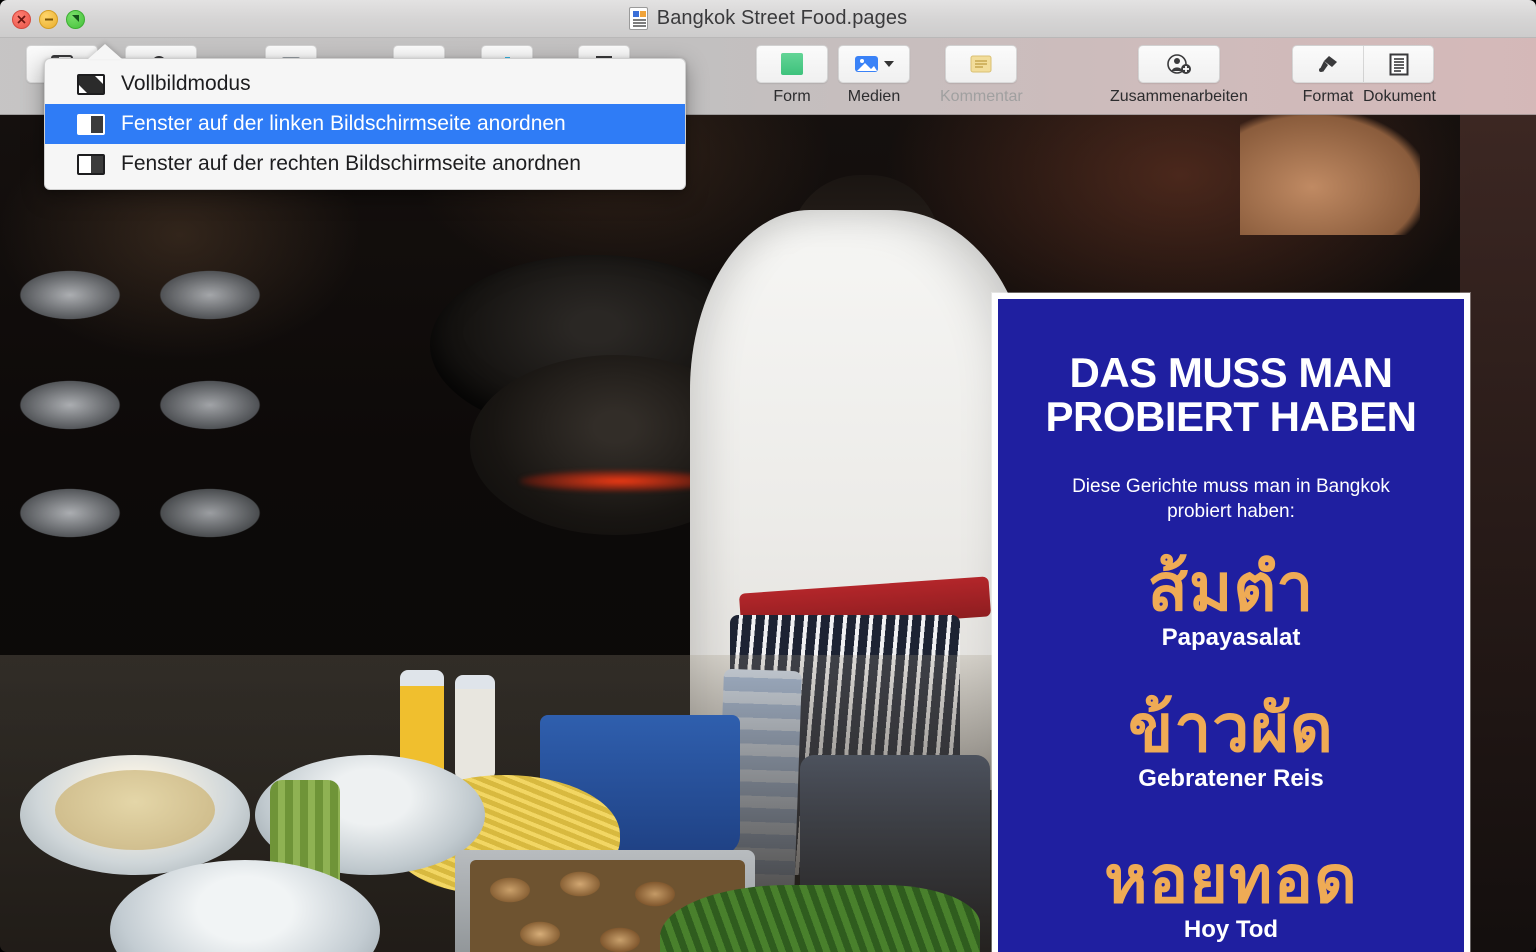 The image size is (1536, 952). Describe the element at coordinates (638, 18) in the screenshot. I see `pages-document-icon` at that location.